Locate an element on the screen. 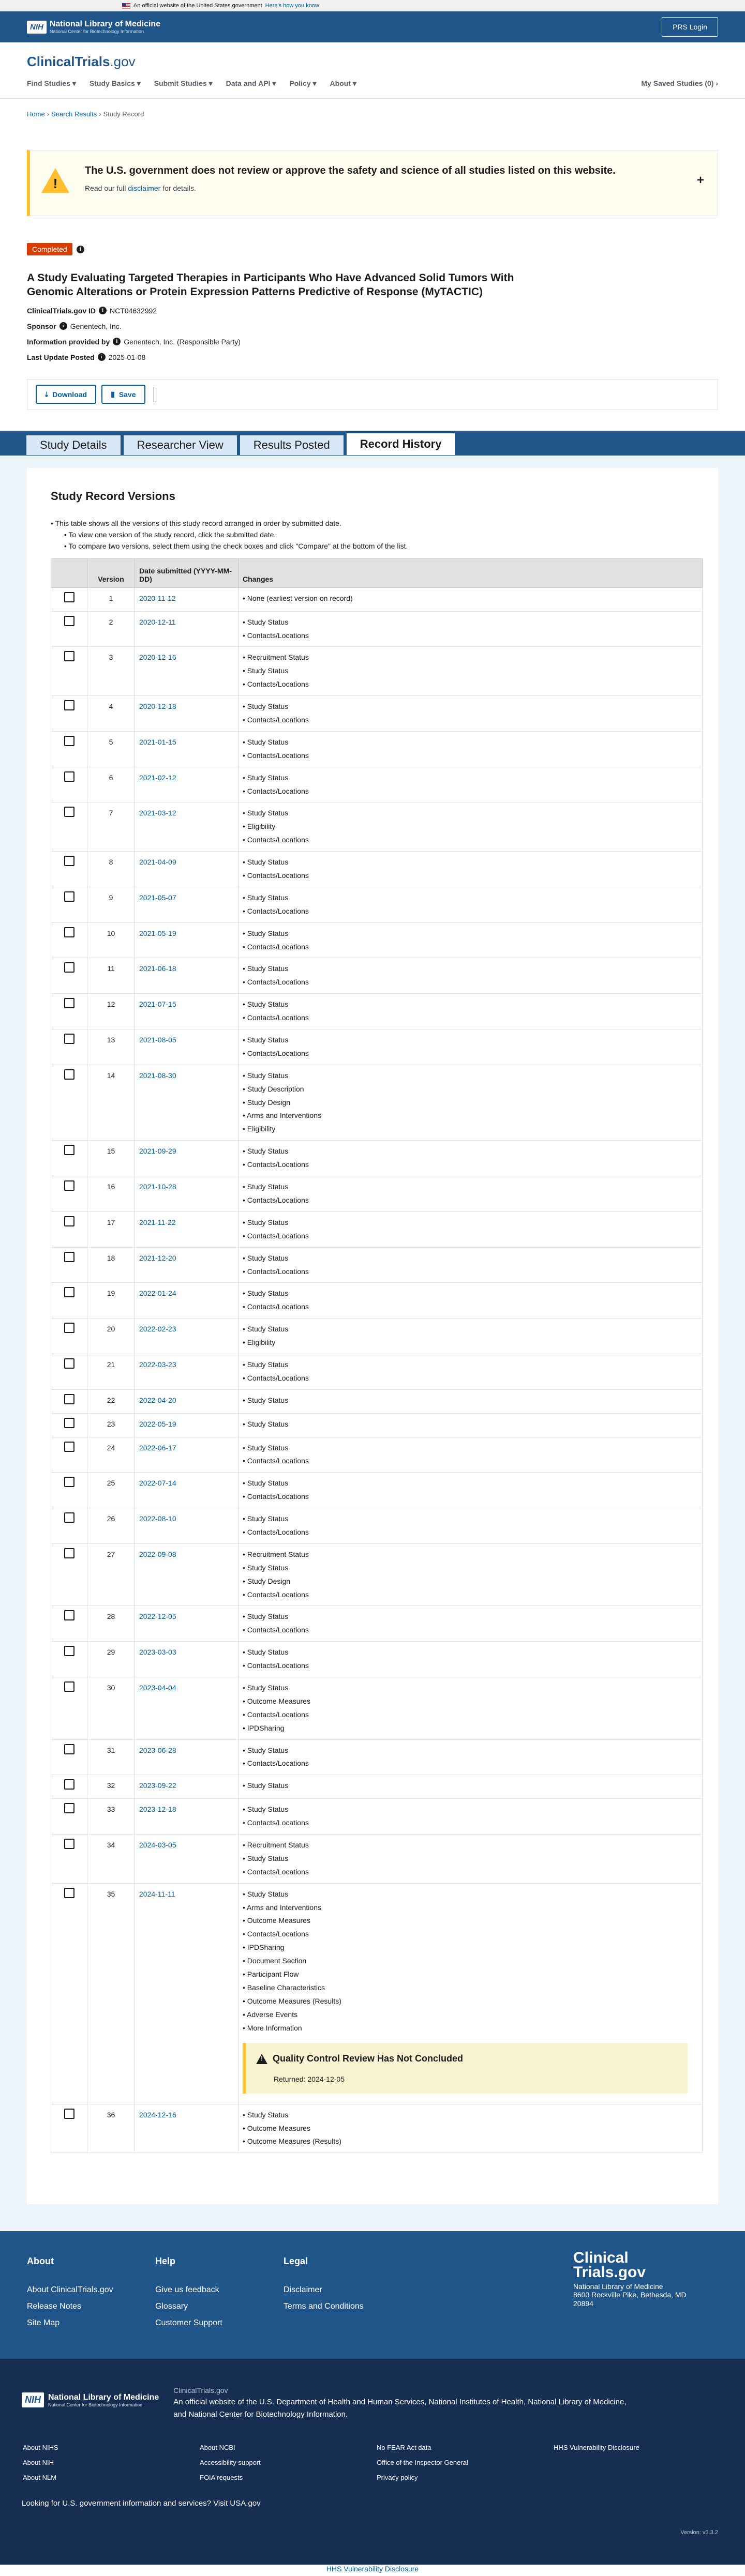 Image resolution: width=745 pixels, height=2576 pixels. version-date-link: 2022-05-19 is located at coordinates (158, 1424).